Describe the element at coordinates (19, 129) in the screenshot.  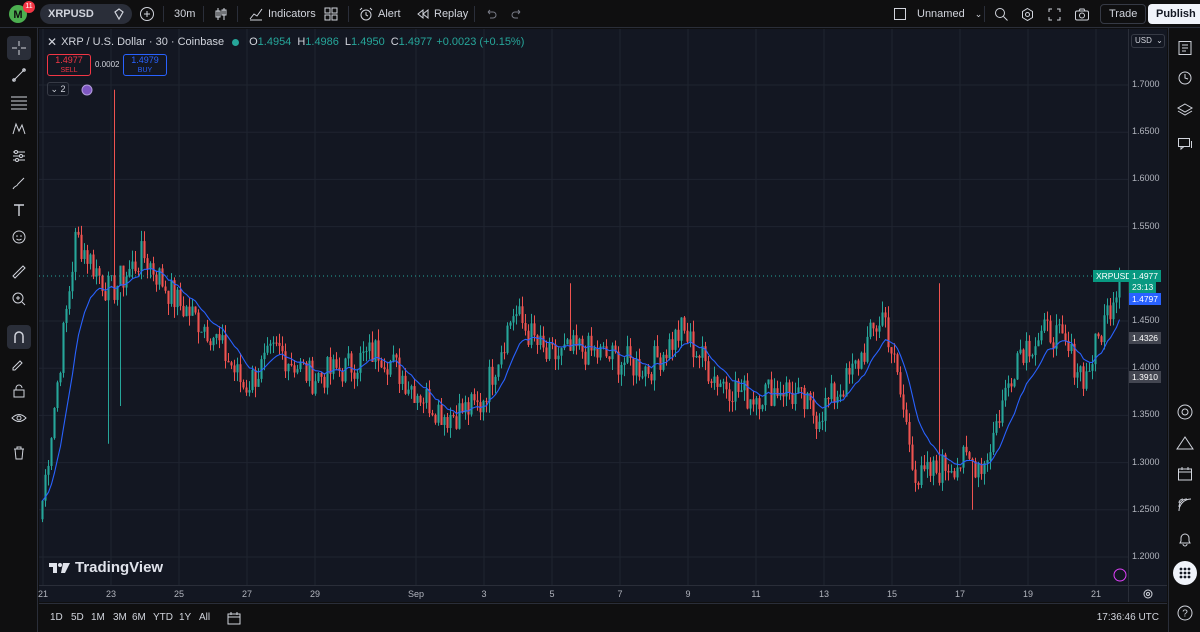
I see `patterns-tool` at that location.